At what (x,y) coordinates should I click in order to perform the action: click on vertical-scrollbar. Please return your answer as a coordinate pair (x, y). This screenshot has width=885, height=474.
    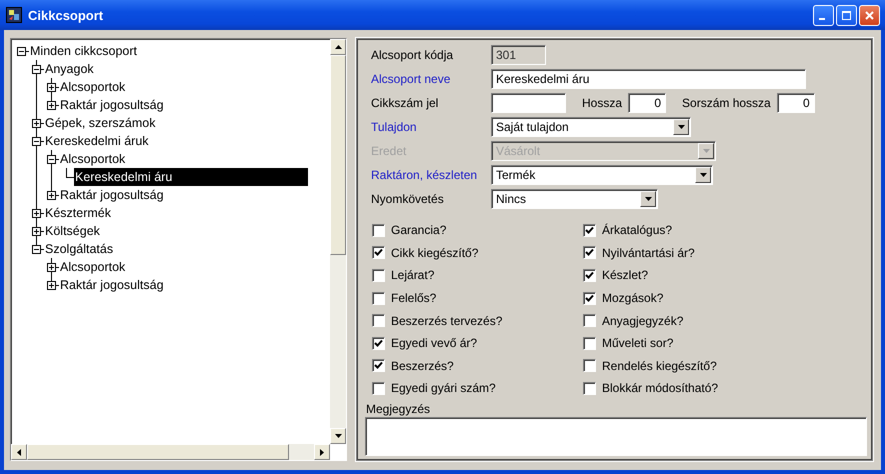
    Looking at the image, I should click on (338, 241).